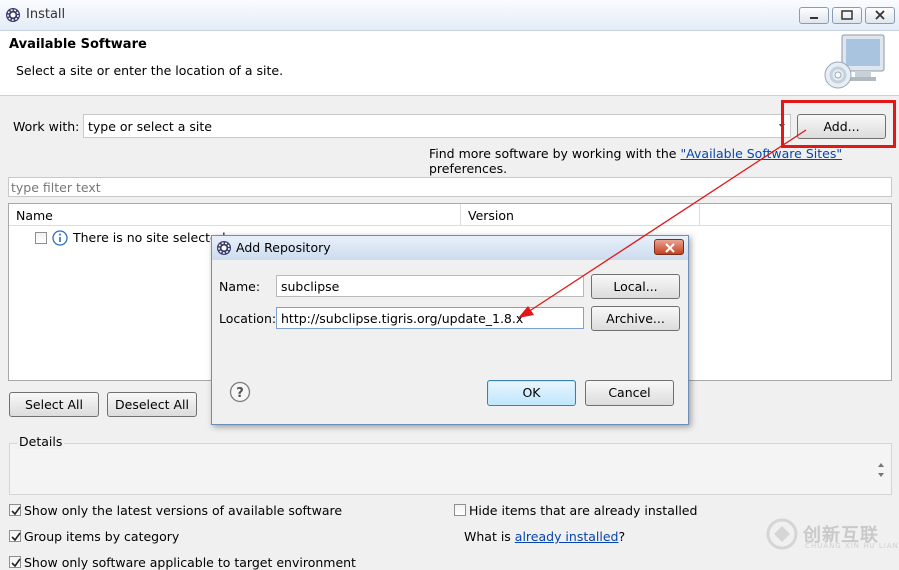  I want to click on location-value: http://subclipse.tigris.org/update_1.8.x, so click(402, 318).